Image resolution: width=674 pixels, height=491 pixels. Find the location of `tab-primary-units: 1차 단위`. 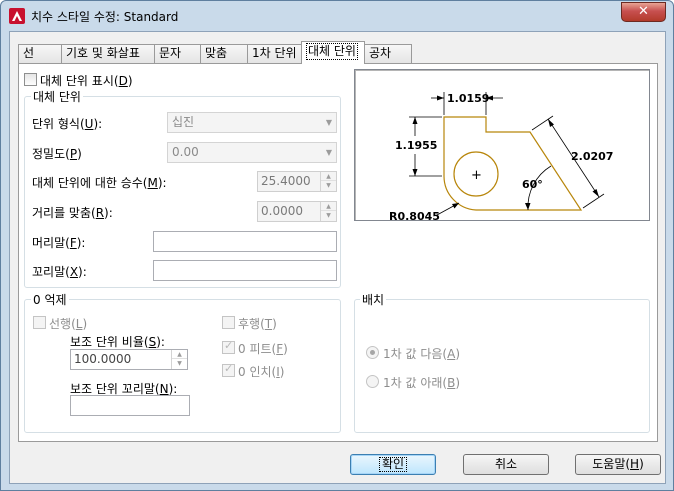

tab-primary-units: 1차 단위 is located at coordinates (275, 53).